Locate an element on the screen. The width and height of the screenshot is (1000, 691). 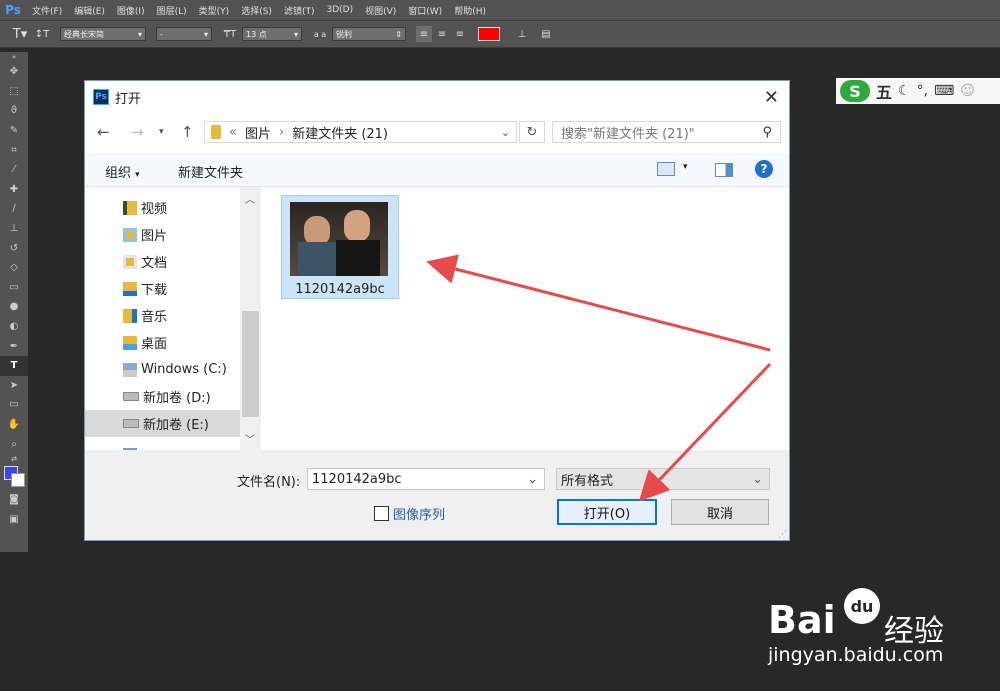
baidu-url: jingyan.baidu.com is located at coordinates (856, 655).